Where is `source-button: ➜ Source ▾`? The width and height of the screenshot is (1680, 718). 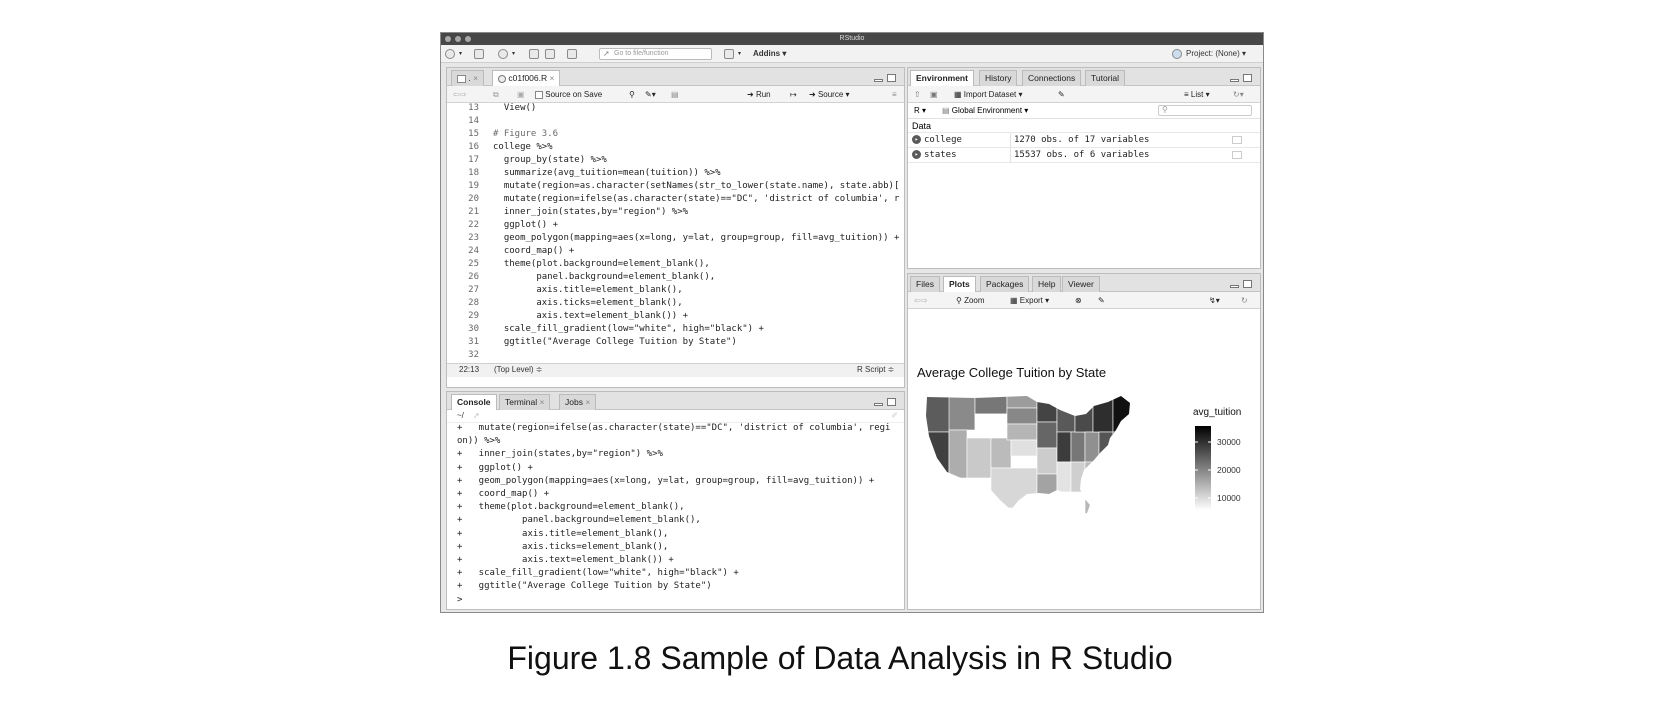
source-button: ➜ Source ▾ is located at coordinates (829, 94).